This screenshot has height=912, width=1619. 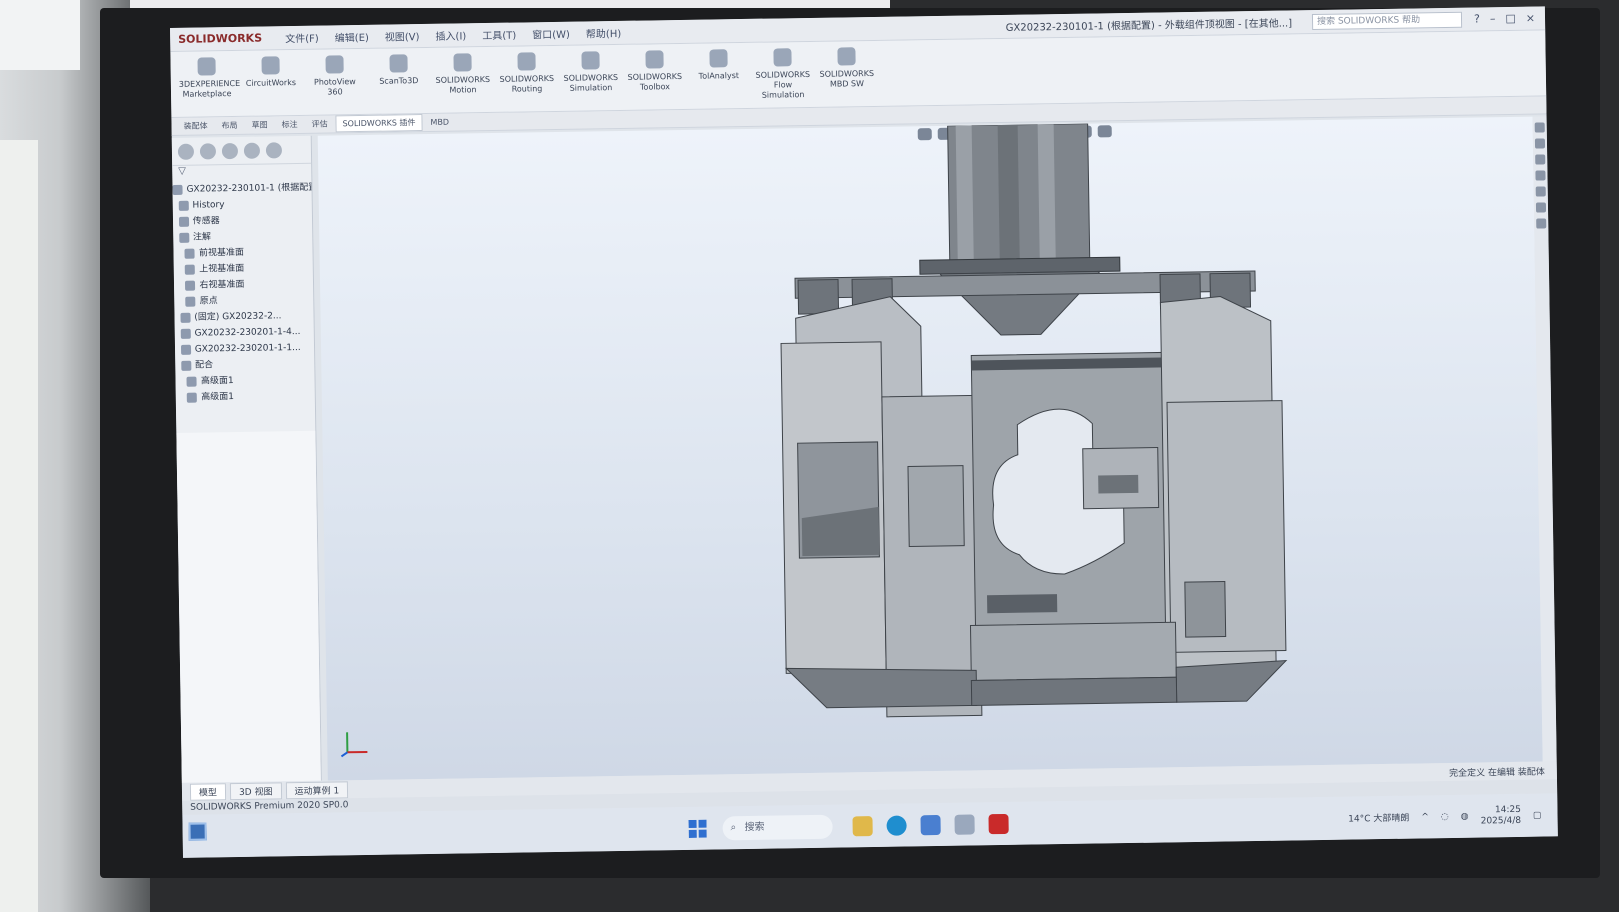 What do you see at coordinates (846, 56) in the screenshot?
I see `mbd-icon` at bounding box center [846, 56].